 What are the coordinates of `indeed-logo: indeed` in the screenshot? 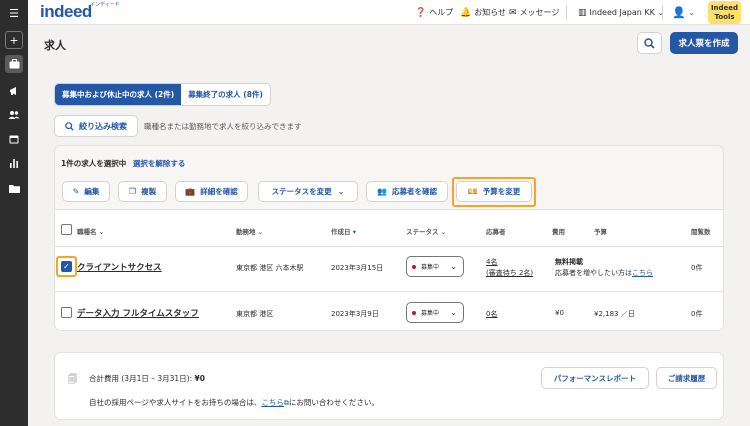 It's located at (66, 12).